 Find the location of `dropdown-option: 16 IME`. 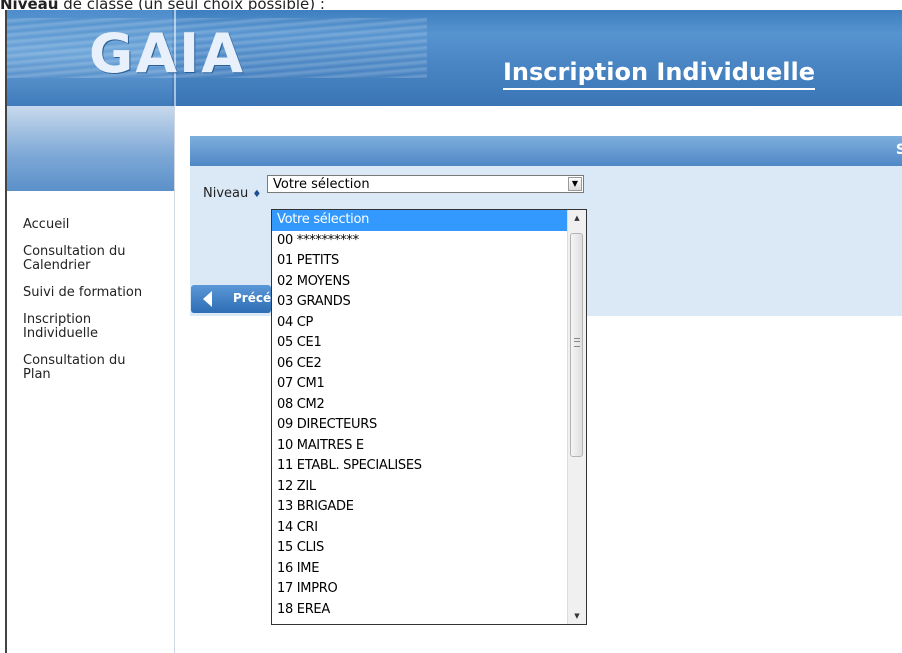

dropdown-option: 16 IME is located at coordinates (419, 569).